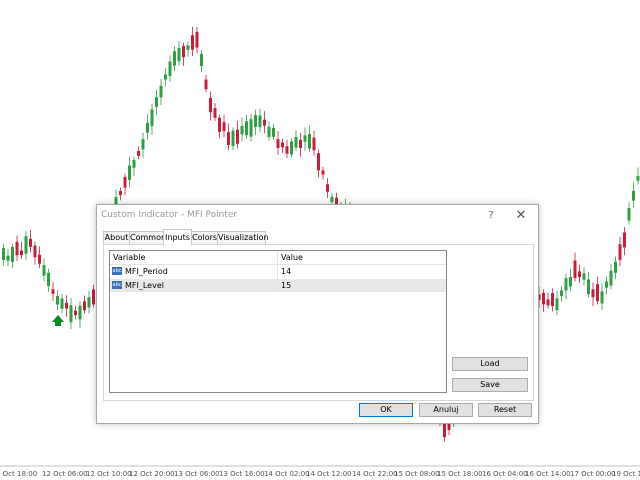  What do you see at coordinates (386, 410) in the screenshot?
I see `ok-button: OK` at bounding box center [386, 410].